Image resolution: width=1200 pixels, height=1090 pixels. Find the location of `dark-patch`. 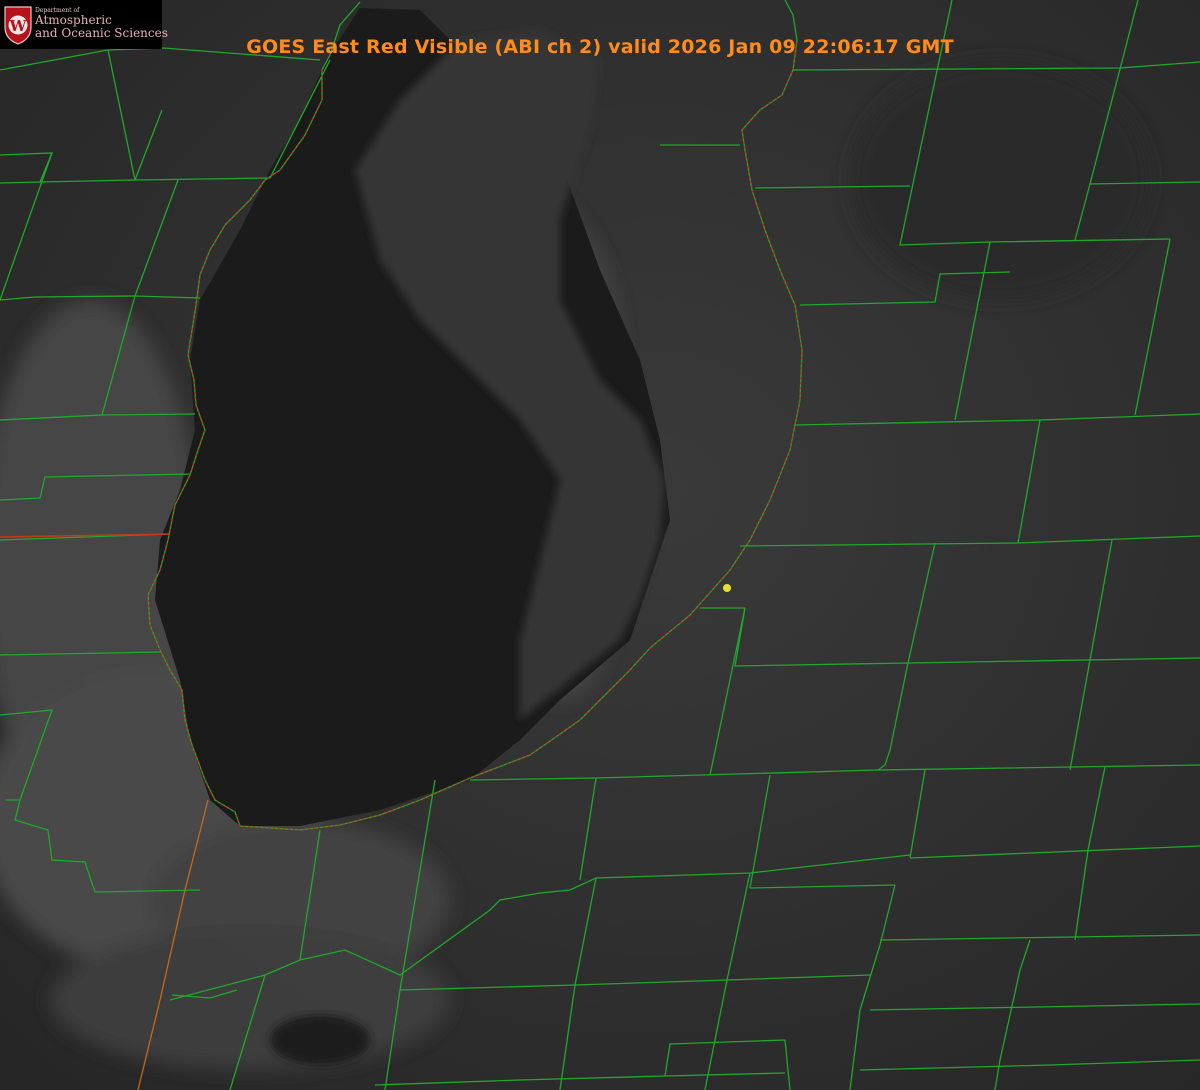

dark-patch is located at coordinates (320, 1040).